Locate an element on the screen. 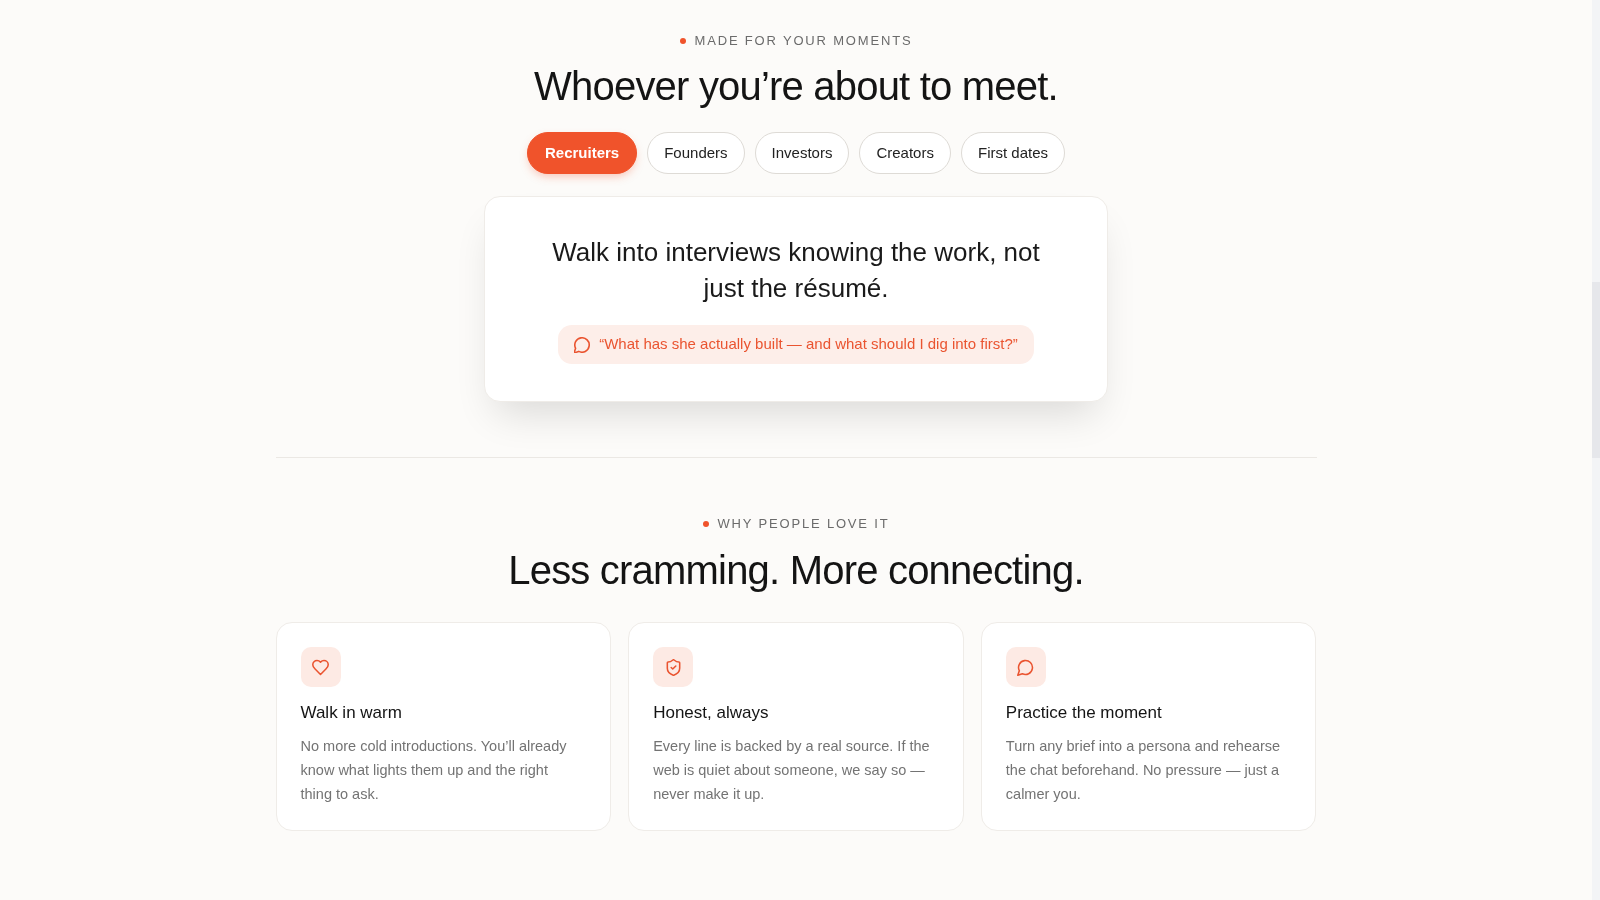  feature-description: Every line is backed by a real source. If the web is quiet about someone, we say so — never make it up. is located at coordinates (792, 770).